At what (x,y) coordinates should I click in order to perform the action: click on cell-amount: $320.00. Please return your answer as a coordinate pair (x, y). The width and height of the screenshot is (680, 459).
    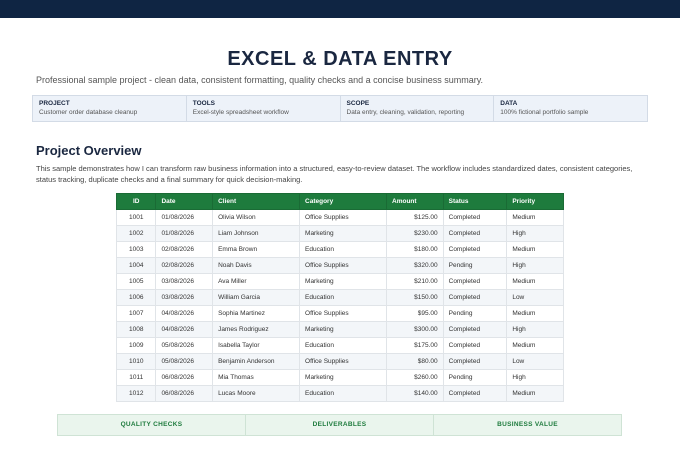
    Looking at the image, I should click on (415, 265).